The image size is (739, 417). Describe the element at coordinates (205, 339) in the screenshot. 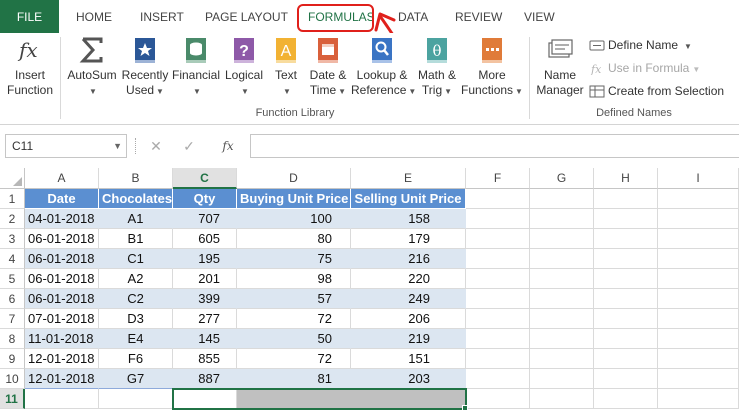

I see `value-cell: 145` at that location.